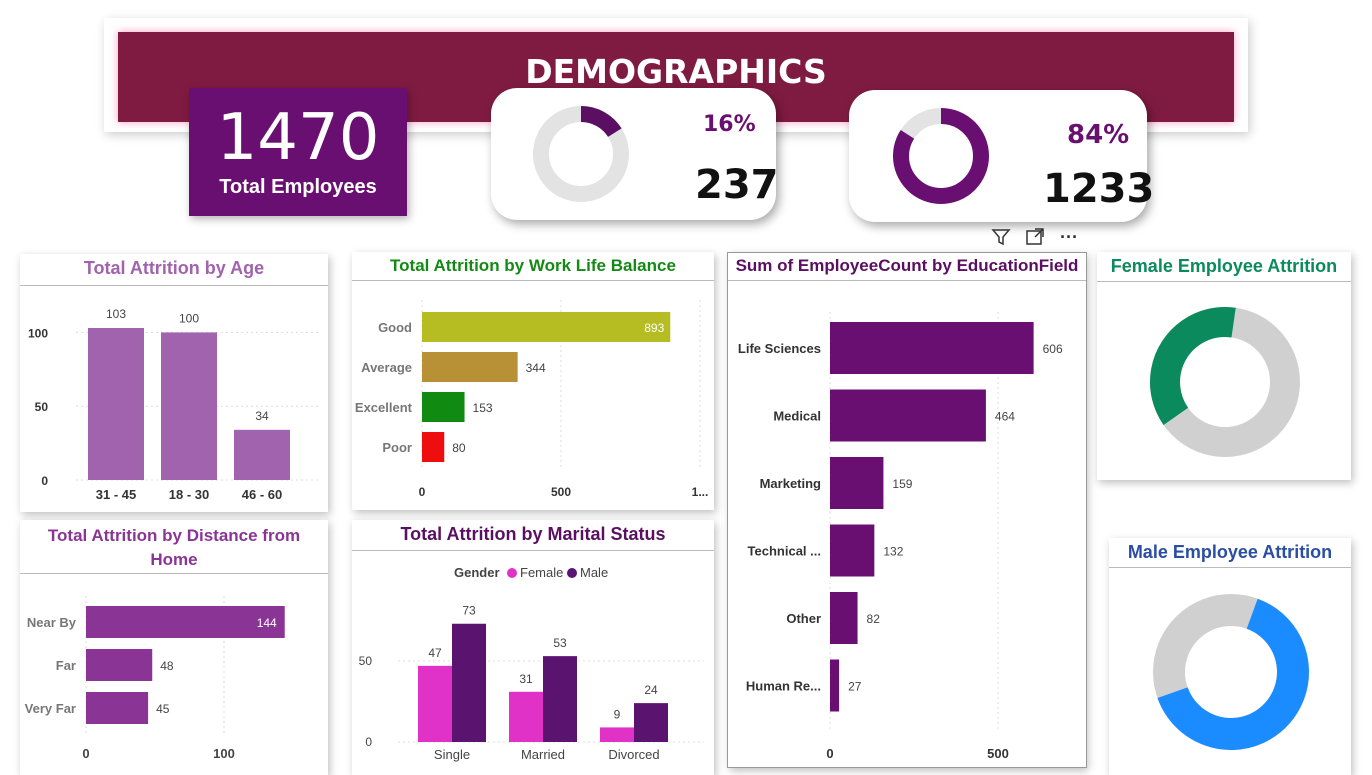 This screenshot has width=1372, height=775. What do you see at coordinates (617, 714) in the screenshot?
I see `data-label: 9` at bounding box center [617, 714].